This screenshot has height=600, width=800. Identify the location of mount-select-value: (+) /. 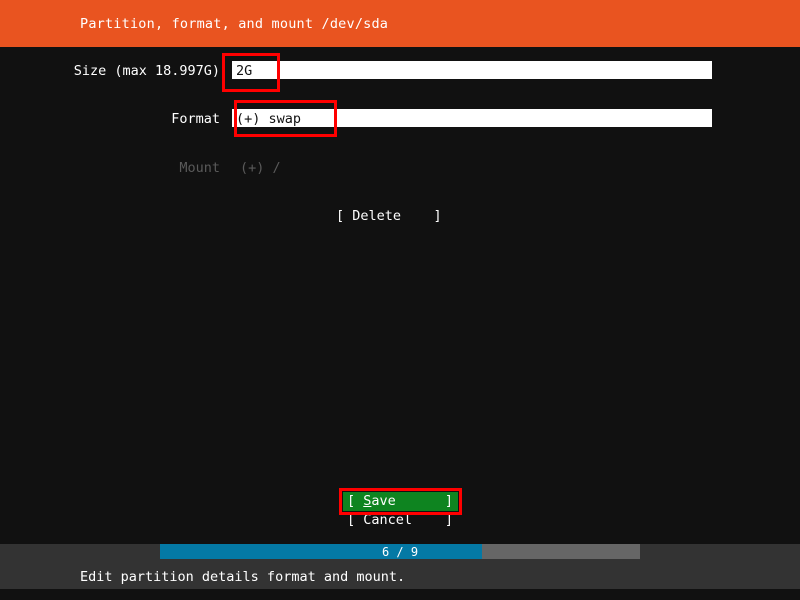
(260, 168).